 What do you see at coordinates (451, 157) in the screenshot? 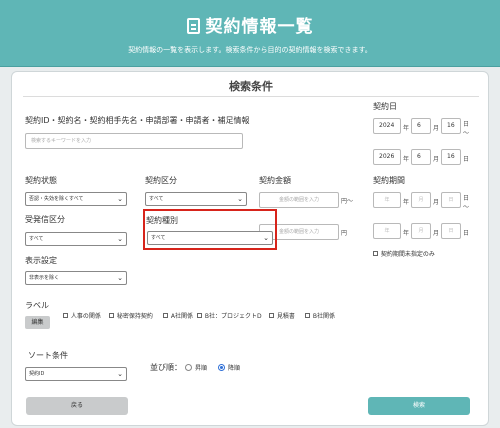
I see `contract-date-to-day: 16` at bounding box center [451, 157].